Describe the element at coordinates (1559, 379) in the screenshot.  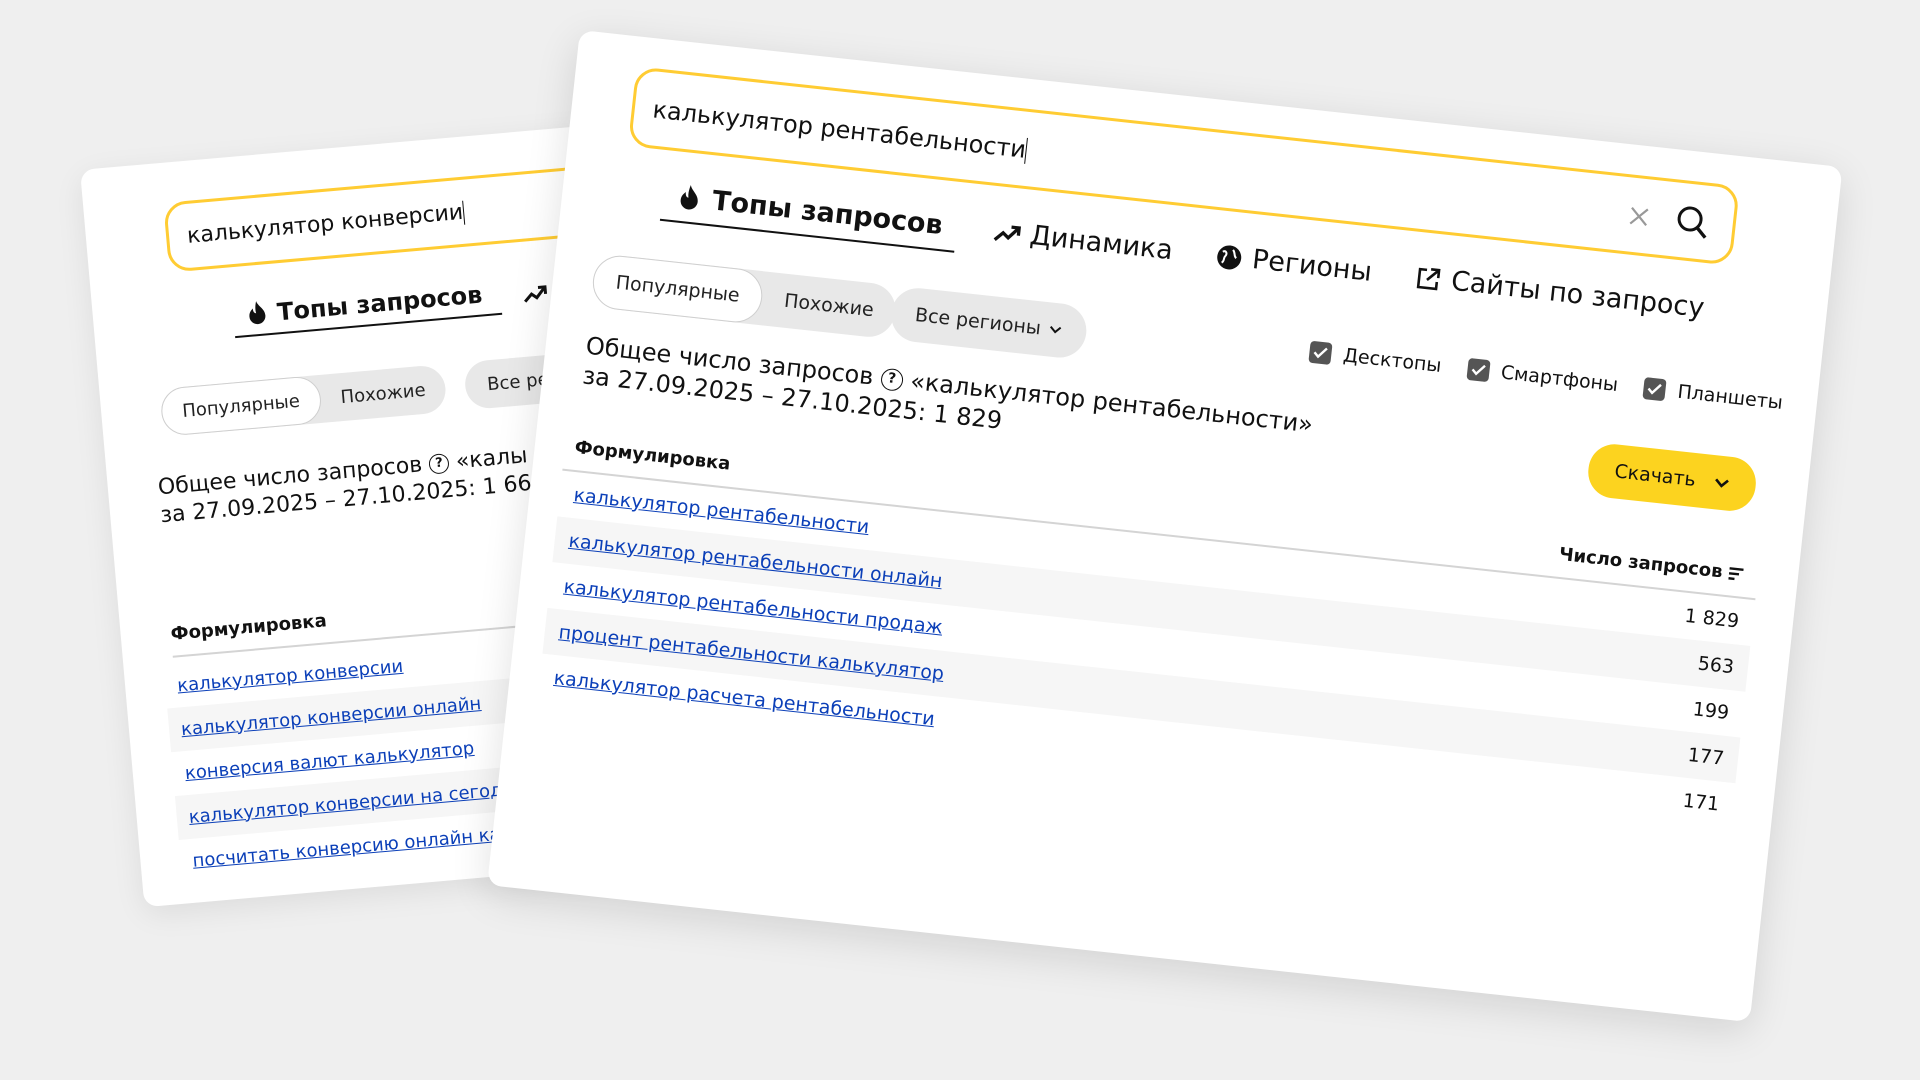
I see `checkbox-smartphones-label: Смартфоны` at that location.